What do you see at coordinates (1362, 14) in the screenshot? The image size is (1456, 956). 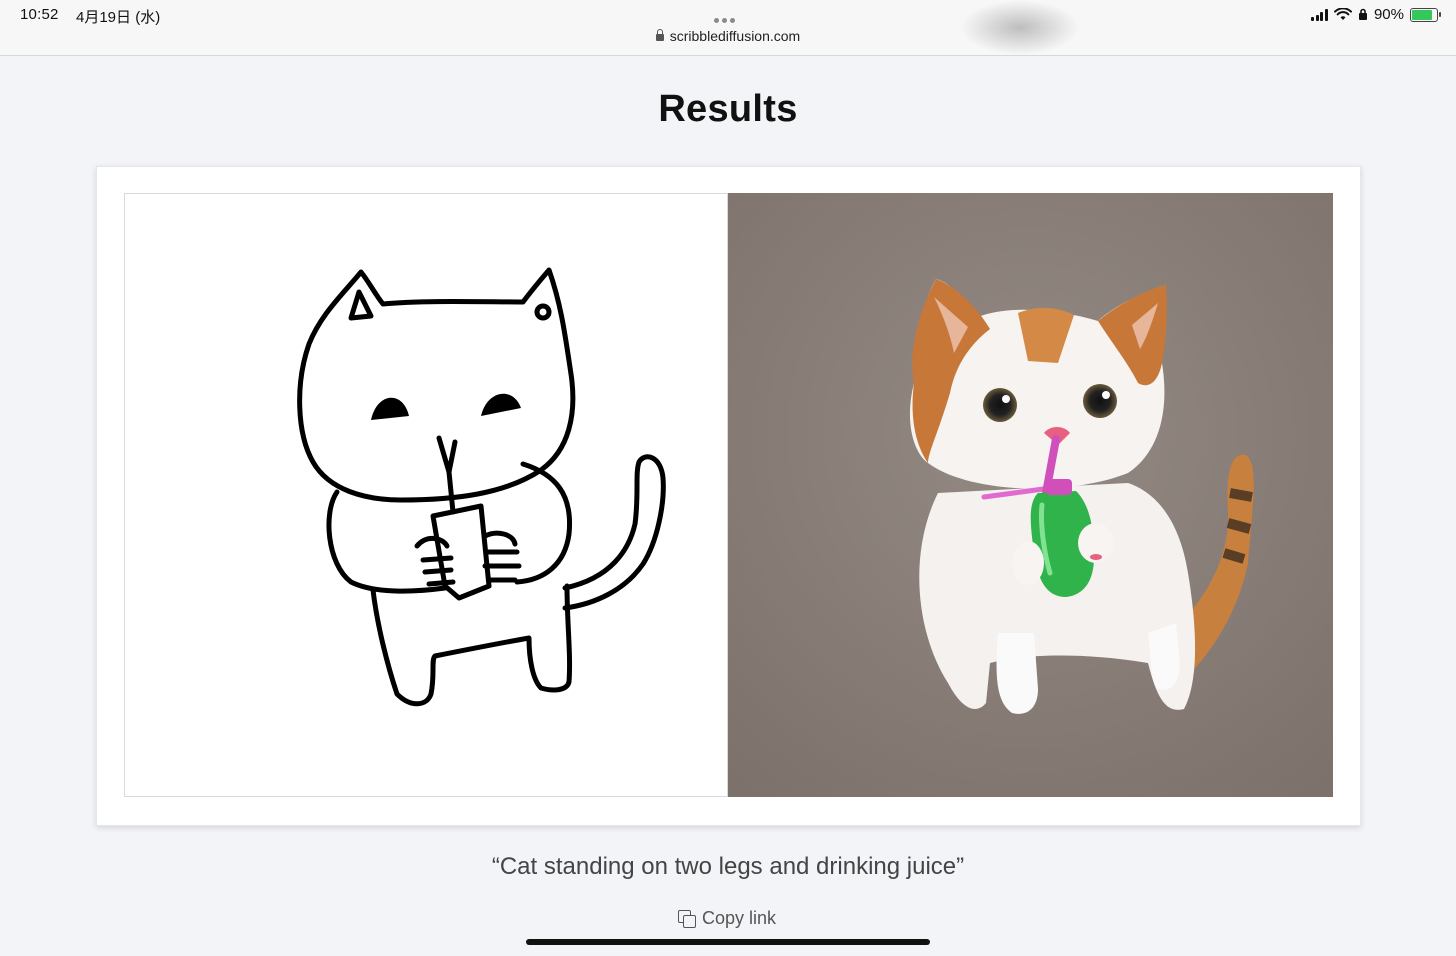 I see `lock-rotation-icon` at bounding box center [1362, 14].